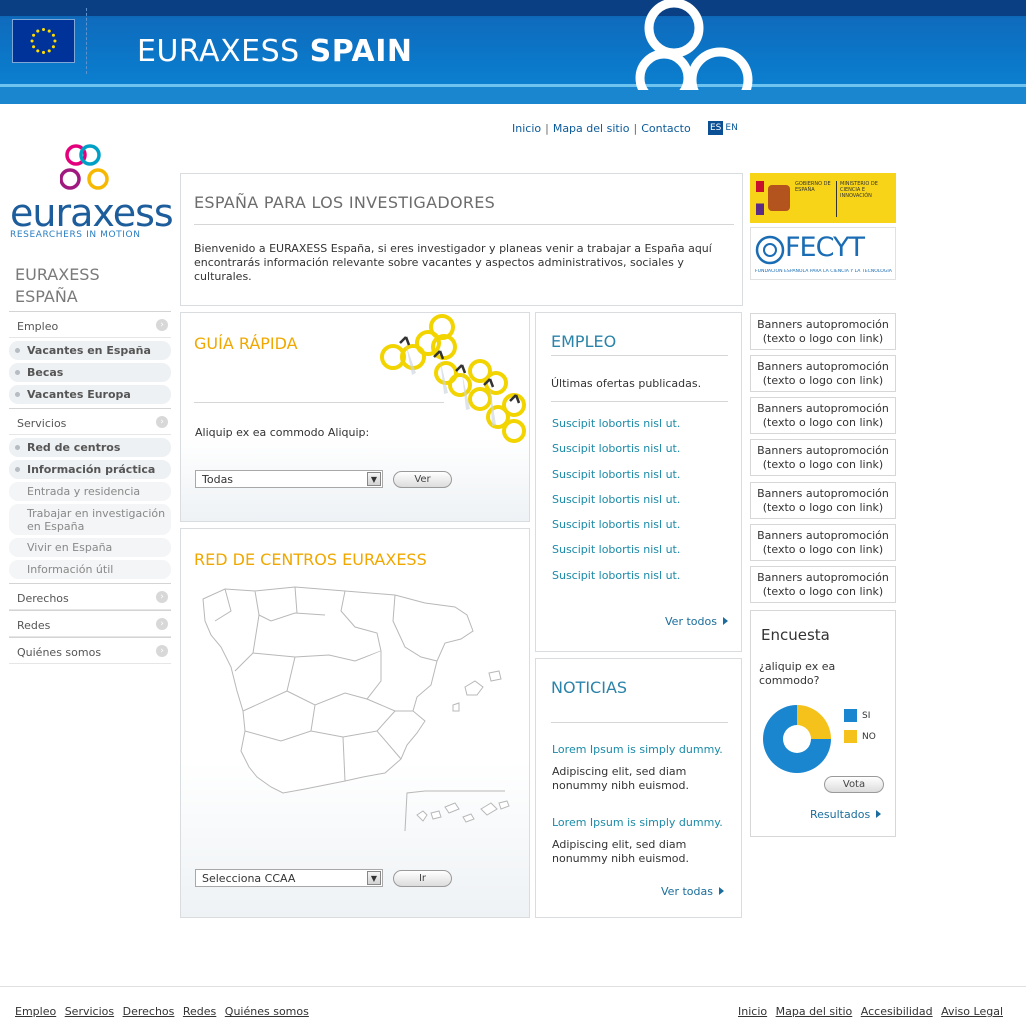  I want to click on ver-todas-label: Ver todas, so click(687, 891).